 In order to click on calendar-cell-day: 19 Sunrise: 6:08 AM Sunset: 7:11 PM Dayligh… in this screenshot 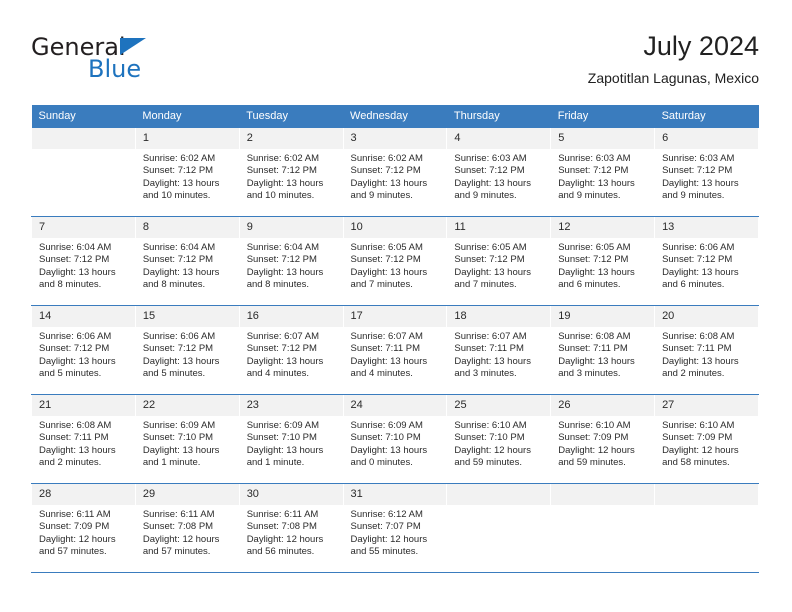, I will do `click(603, 350)`.